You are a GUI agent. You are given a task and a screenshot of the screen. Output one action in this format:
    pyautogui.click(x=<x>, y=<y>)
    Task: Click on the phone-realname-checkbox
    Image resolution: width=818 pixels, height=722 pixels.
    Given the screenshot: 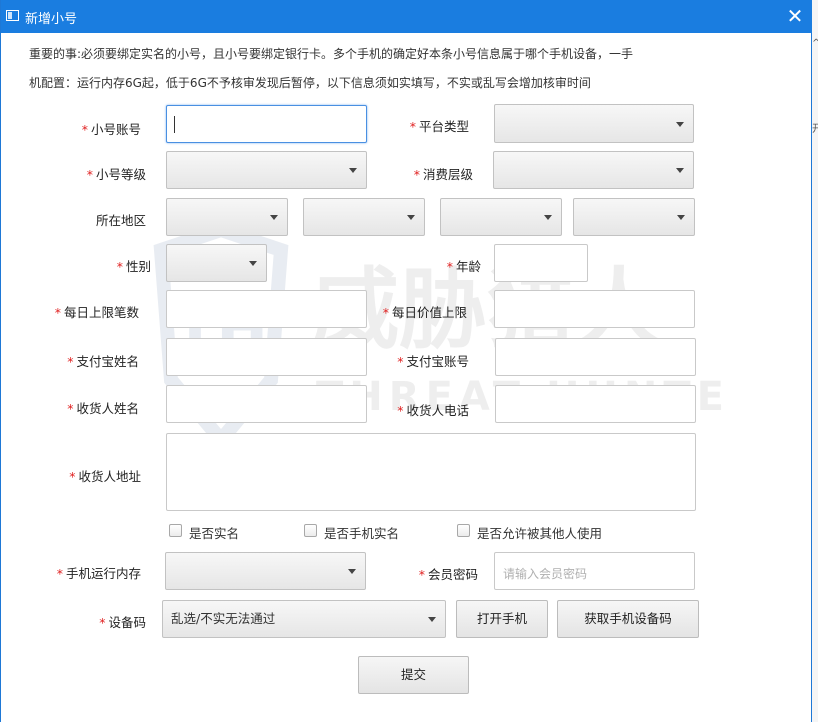 What is the action you would take?
    pyautogui.click(x=310, y=530)
    